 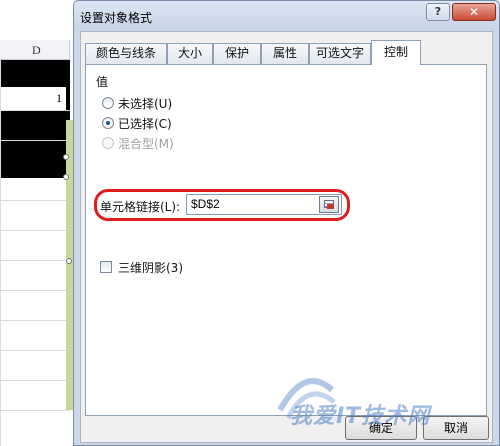 I want to click on tab-colors-lines: 颜色与线条, so click(x=126, y=53).